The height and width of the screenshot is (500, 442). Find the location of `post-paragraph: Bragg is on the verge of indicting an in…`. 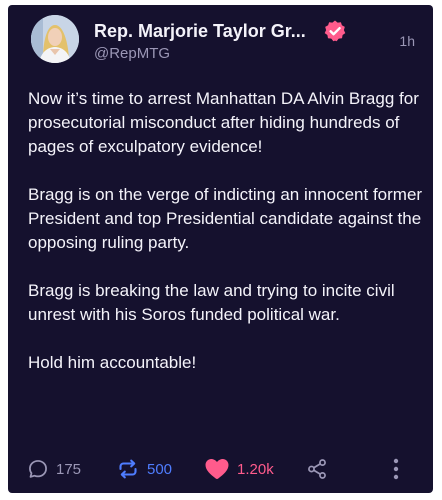

post-paragraph: Bragg is on the verge of indicting an in… is located at coordinates (225, 218).